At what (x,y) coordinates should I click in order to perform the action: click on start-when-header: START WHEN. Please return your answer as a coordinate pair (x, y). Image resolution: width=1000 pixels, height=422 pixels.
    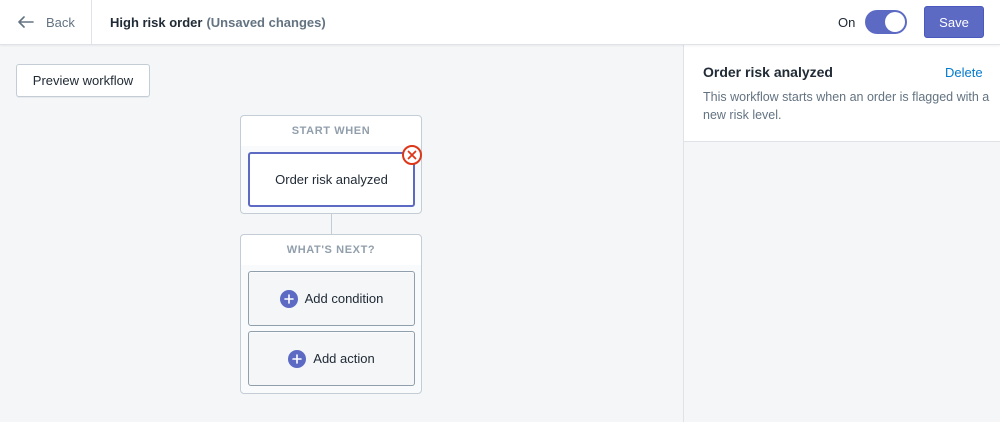
    Looking at the image, I should click on (331, 131).